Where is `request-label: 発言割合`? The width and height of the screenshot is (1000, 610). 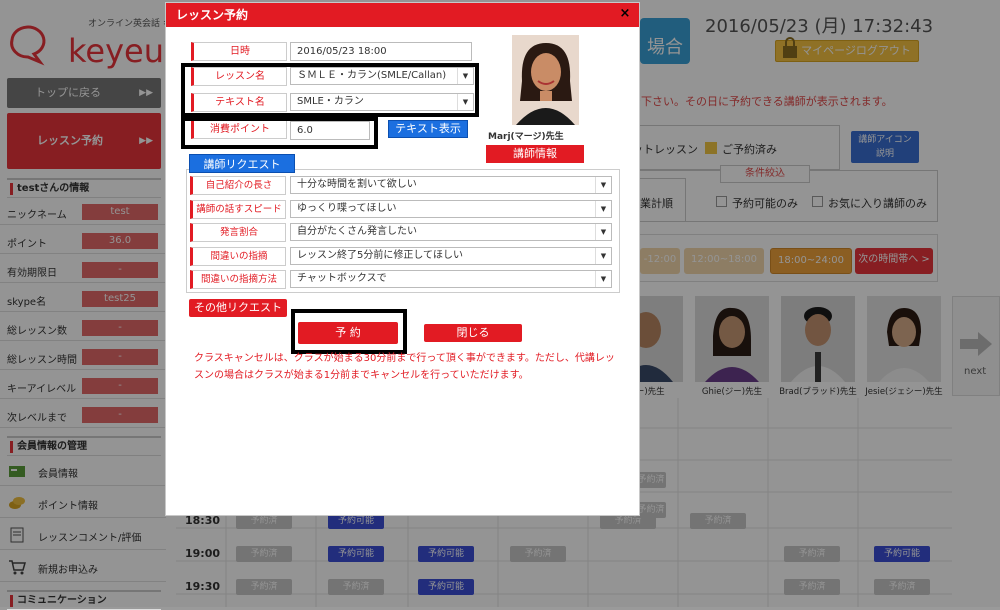
request-label: 発言割合 is located at coordinates (238, 232).